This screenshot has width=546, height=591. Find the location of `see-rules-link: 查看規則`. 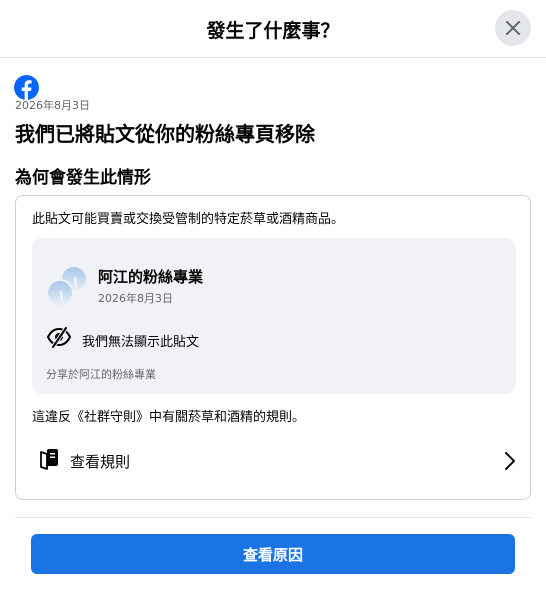

see-rules-link: 查看規則 is located at coordinates (274, 461).